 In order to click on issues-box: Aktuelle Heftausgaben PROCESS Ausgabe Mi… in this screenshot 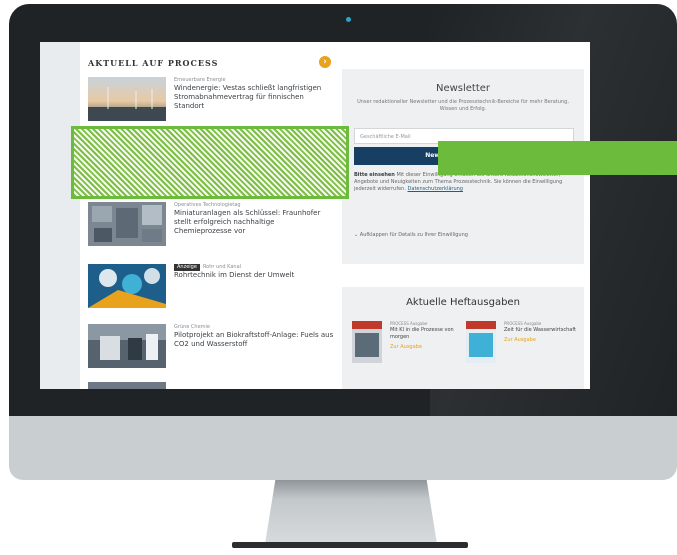, I will do `click(463, 338)`.